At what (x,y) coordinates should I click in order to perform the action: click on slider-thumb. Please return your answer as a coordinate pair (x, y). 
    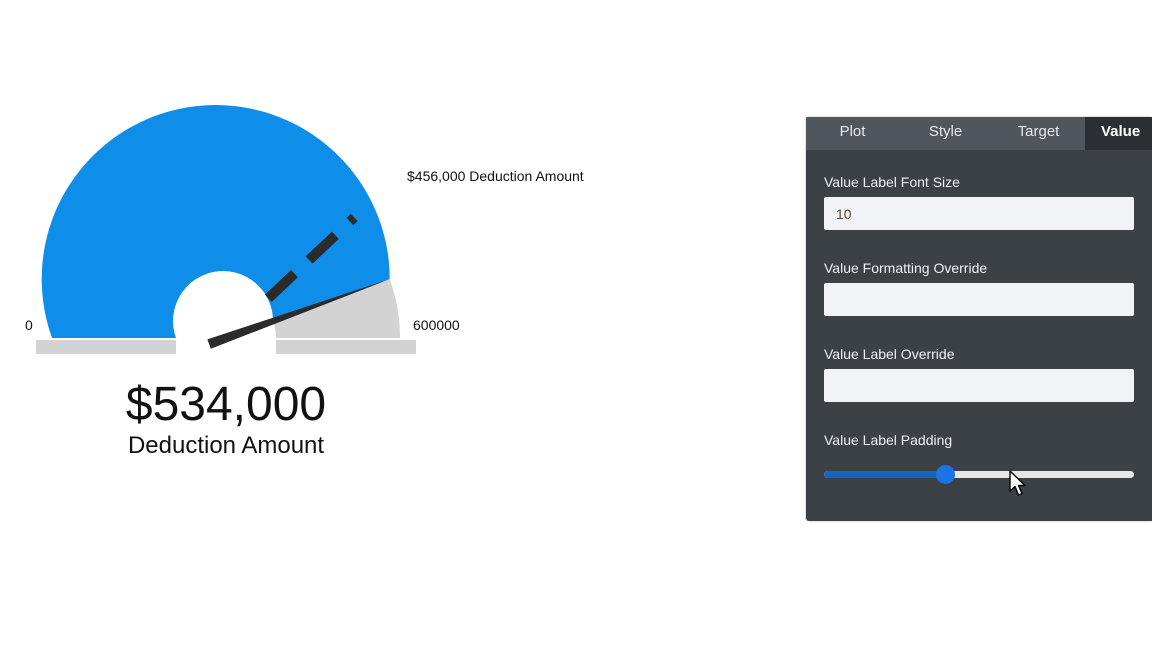
    Looking at the image, I should click on (945, 474).